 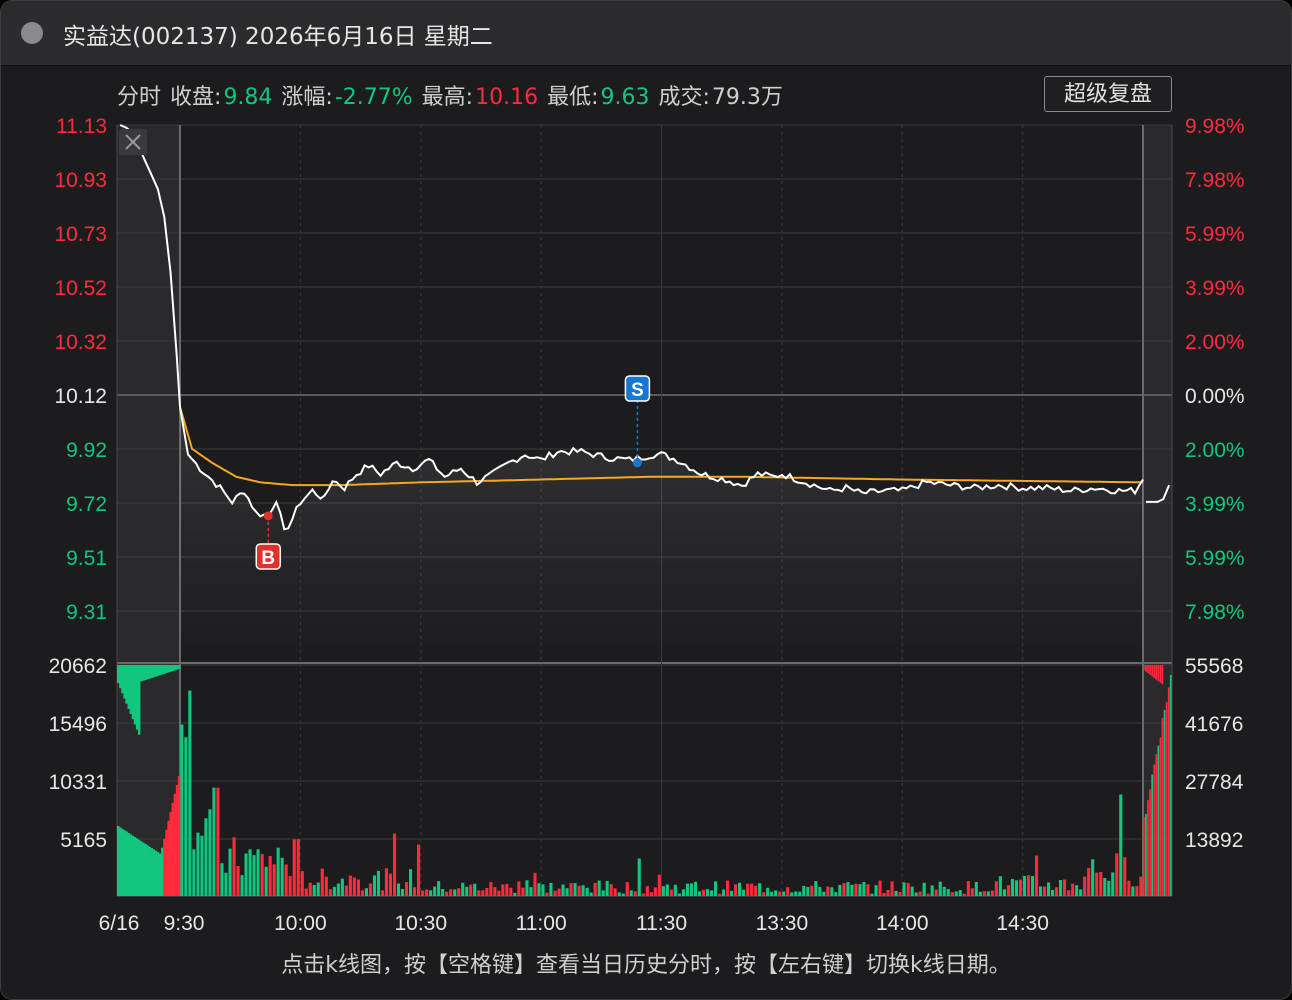 What do you see at coordinates (1215, 558) in the screenshot?
I see `price-axis-label-right: 5.99%` at bounding box center [1215, 558].